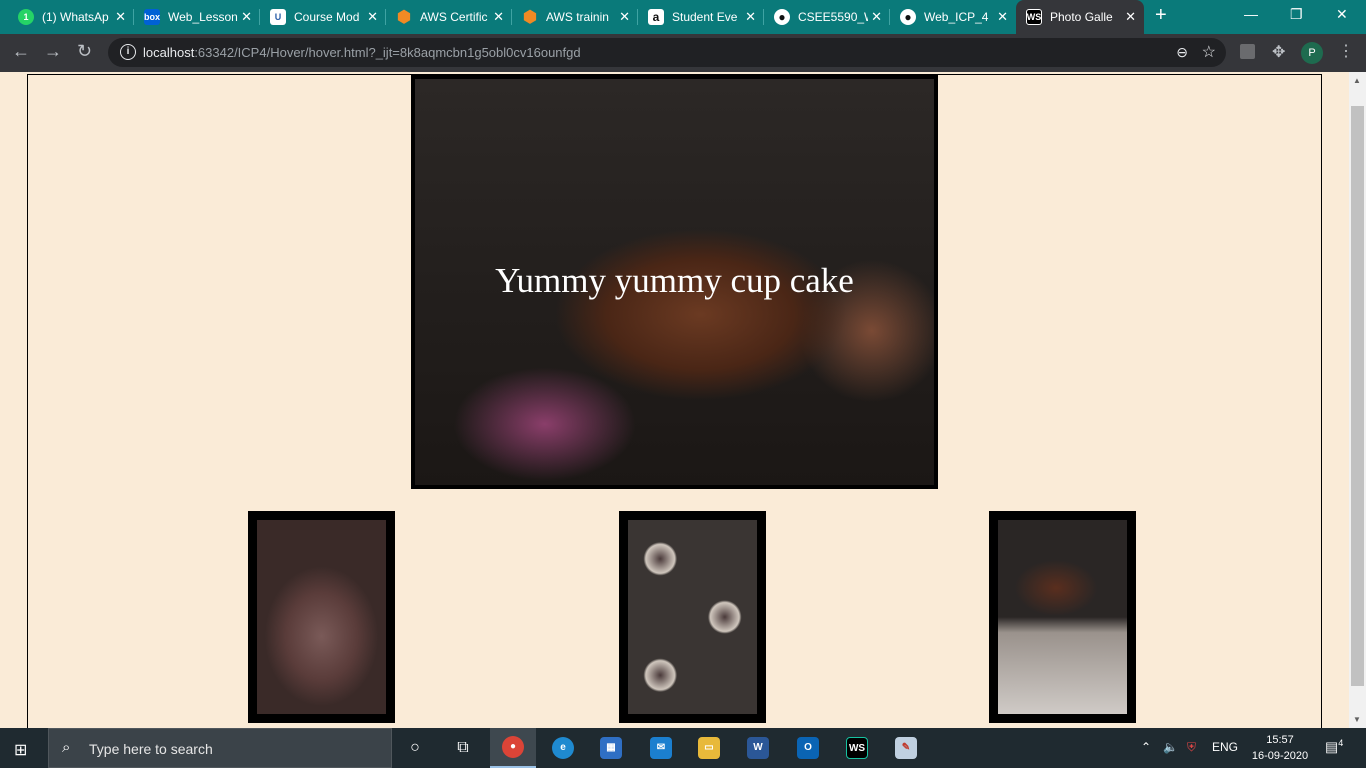 This screenshot has width=1366, height=768. What do you see at coordinates (563, 748) in the screenshot?
I see `edge-taskbar-icon: e` at bounding box center [563, 748].